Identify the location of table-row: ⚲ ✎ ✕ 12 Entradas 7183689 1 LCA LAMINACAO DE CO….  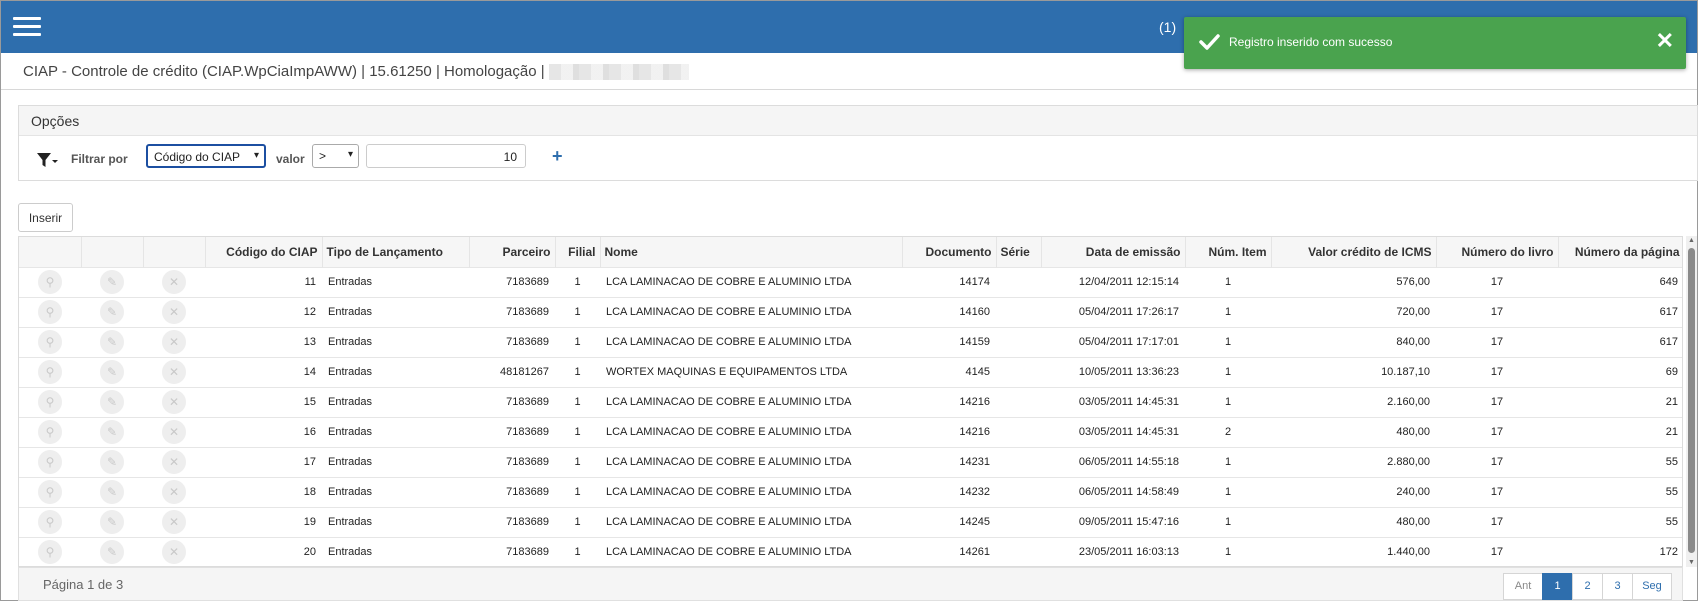
(850, 311).